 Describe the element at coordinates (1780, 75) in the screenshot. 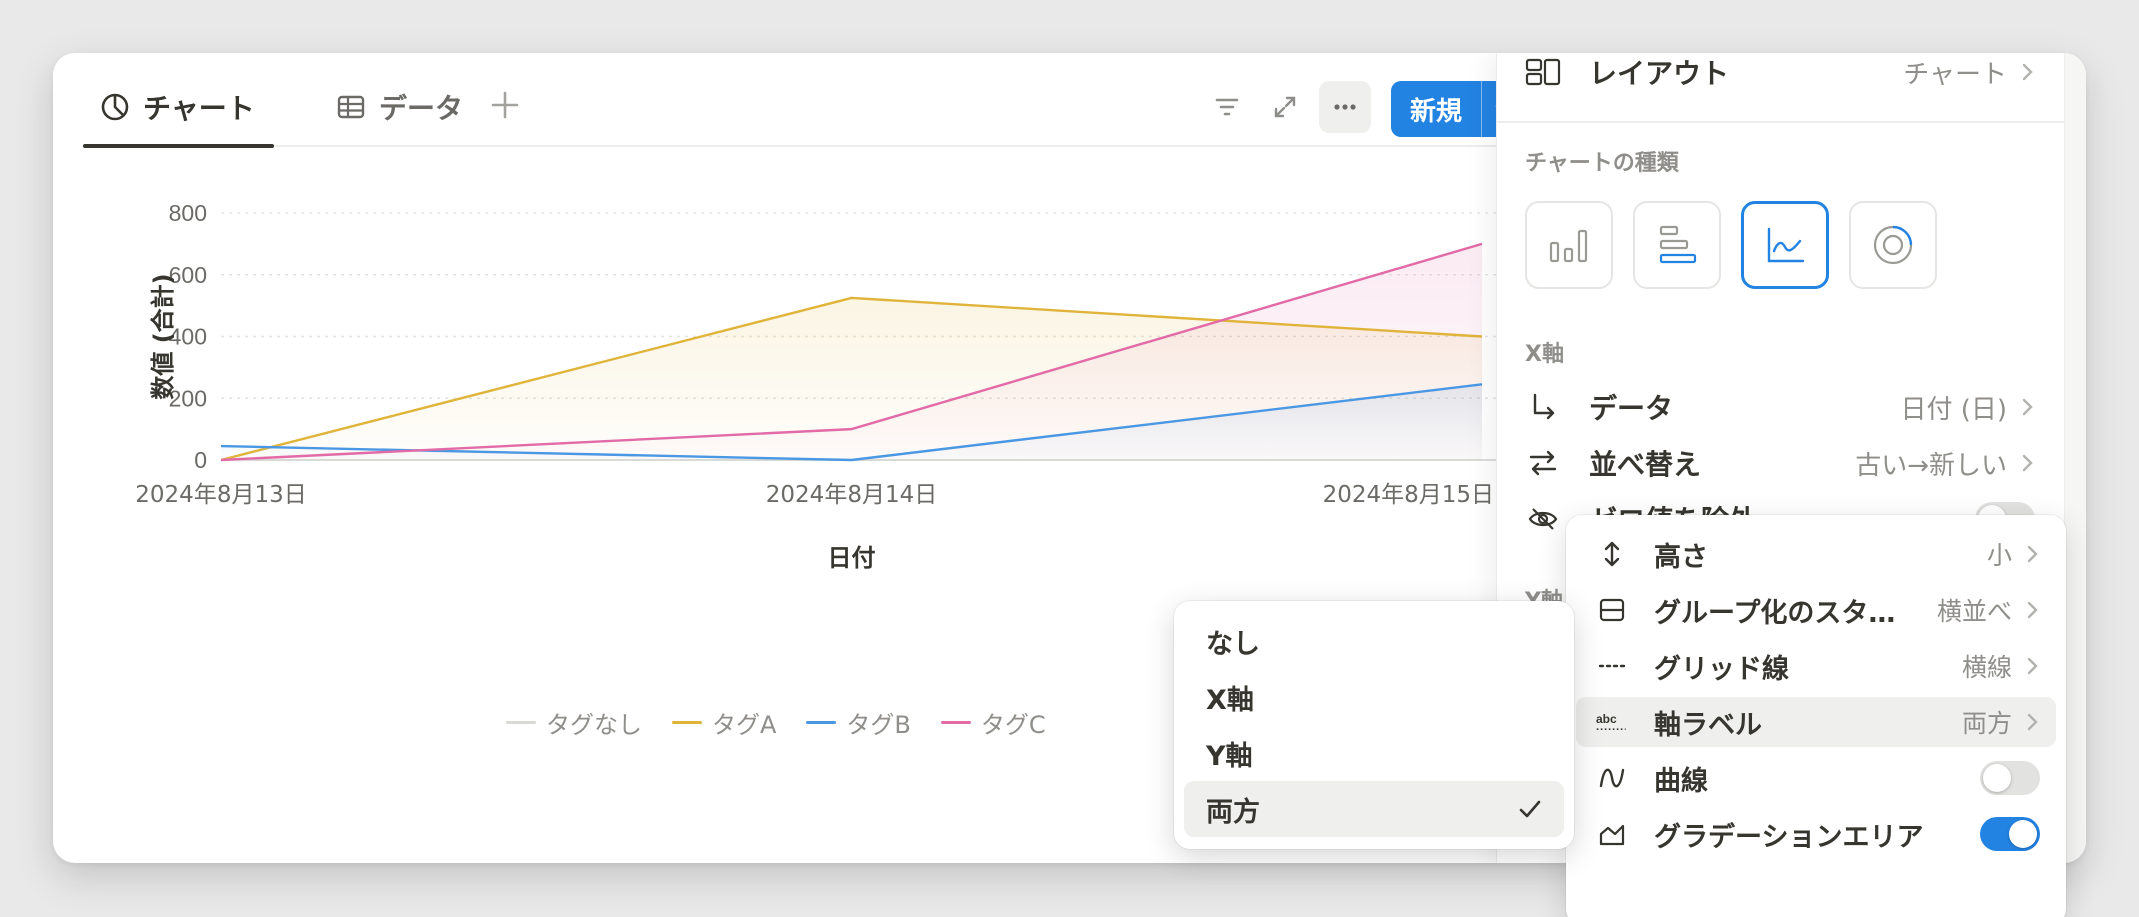

I see `layout-row: レイアウト チャート` at that location.